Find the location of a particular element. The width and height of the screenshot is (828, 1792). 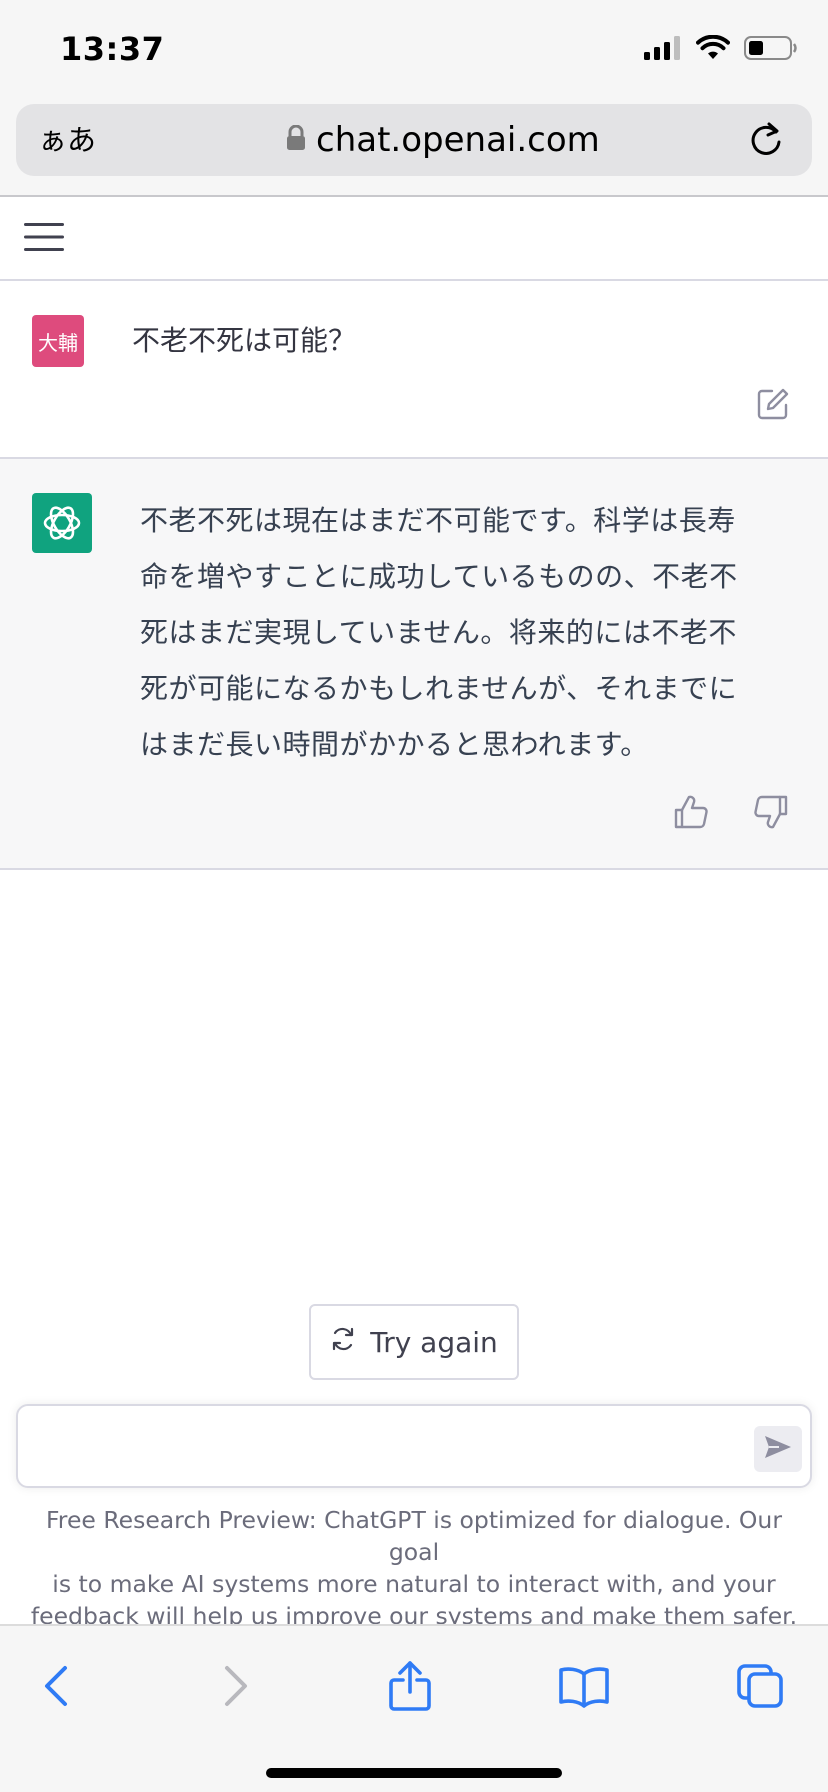

battery-icon is located at coordinates (771, 50).